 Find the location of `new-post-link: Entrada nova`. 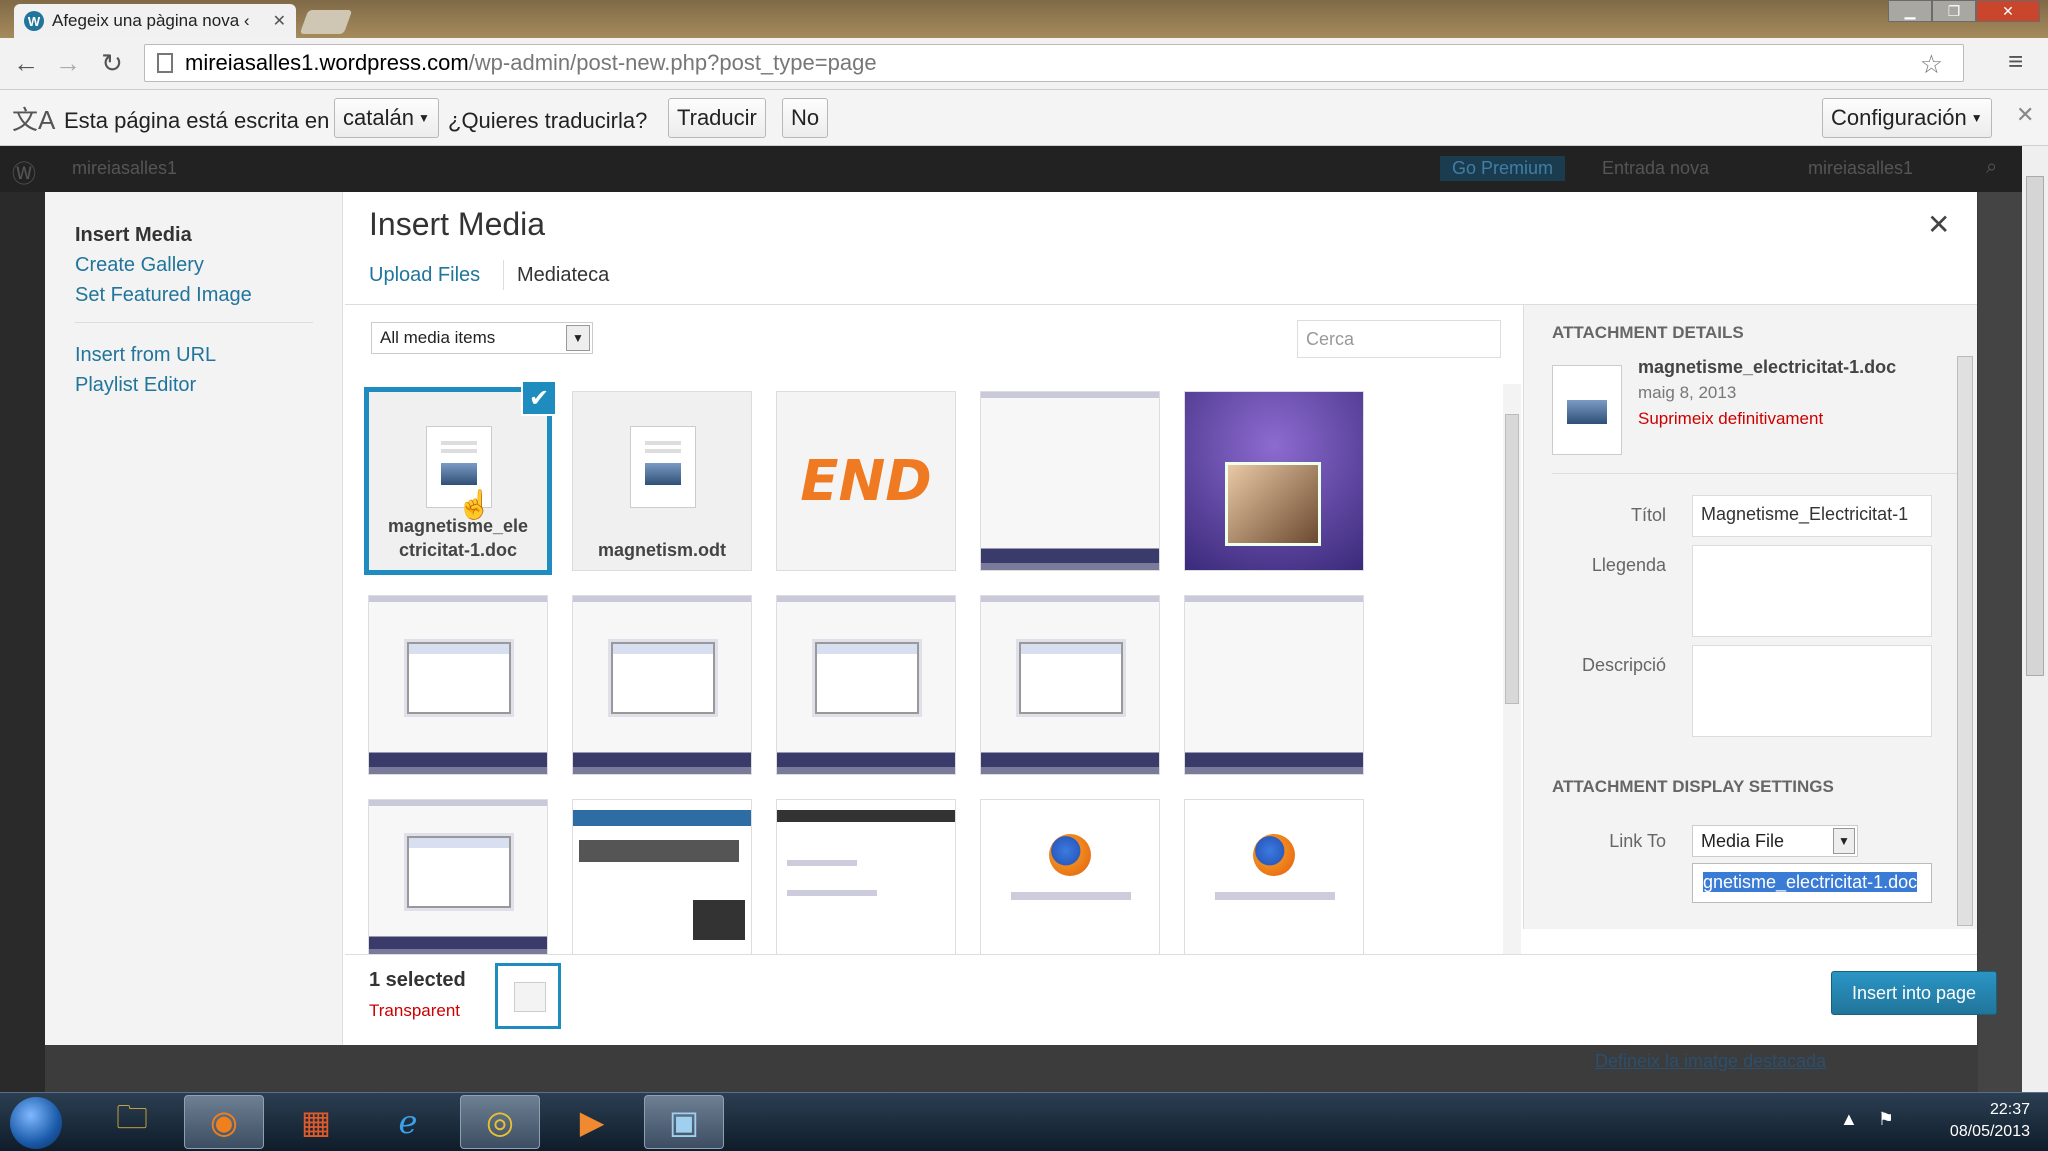

new-post-link: Entrada nova is located at coordinates (1655, 168).